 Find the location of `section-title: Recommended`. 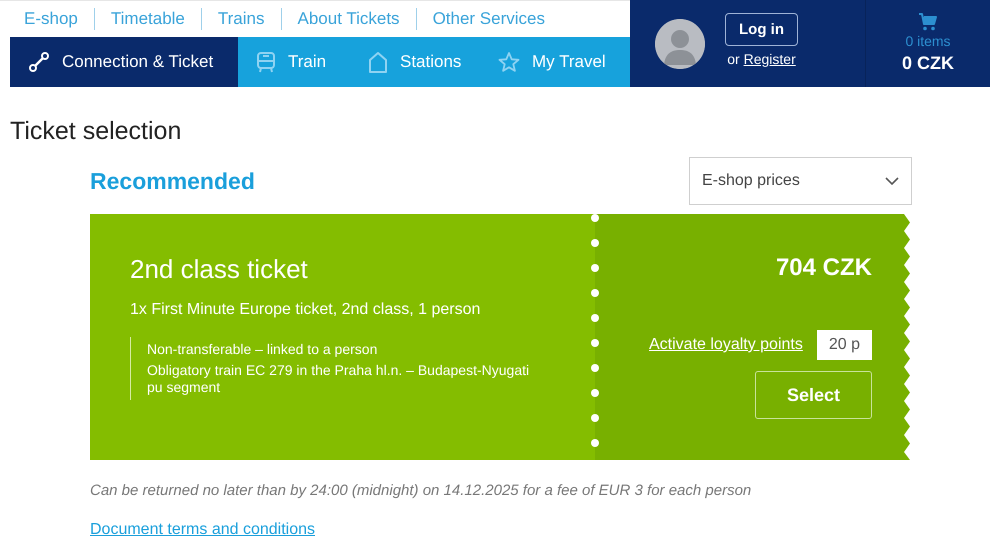

section-title: Recommended is located at coordinates (172, 181).